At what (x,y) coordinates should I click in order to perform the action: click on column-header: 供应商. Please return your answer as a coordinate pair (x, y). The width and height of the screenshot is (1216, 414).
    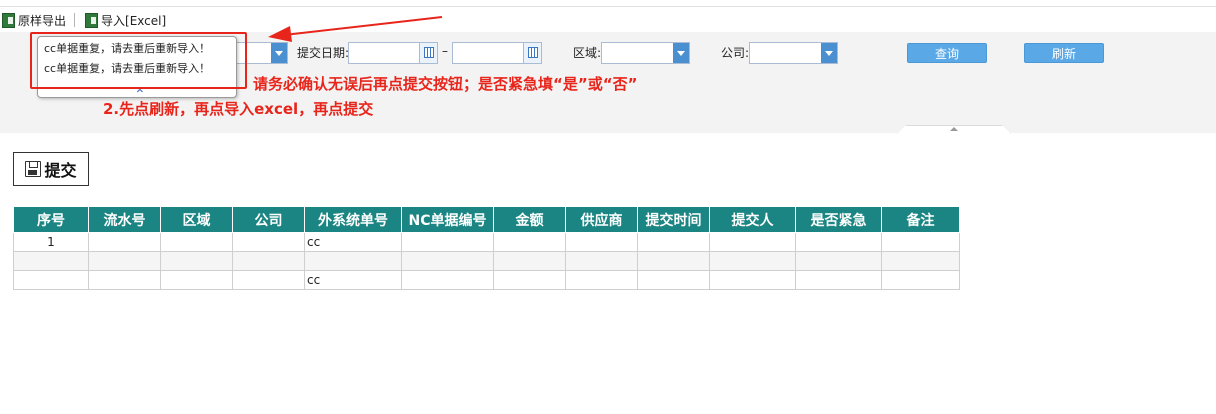
    Looking at the image, I should click on (601, 219).